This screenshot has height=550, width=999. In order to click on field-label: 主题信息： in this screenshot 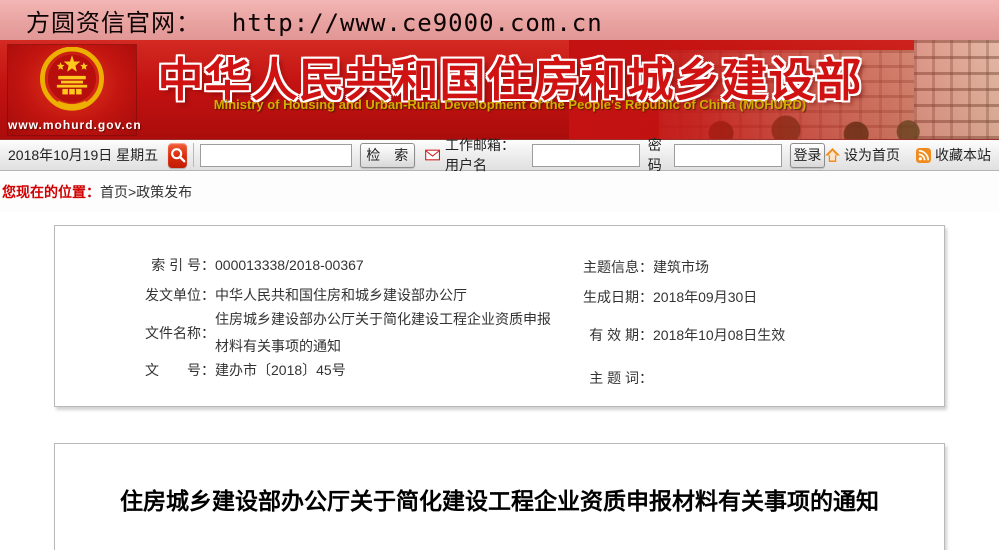, I will do `click(618, 267)`.